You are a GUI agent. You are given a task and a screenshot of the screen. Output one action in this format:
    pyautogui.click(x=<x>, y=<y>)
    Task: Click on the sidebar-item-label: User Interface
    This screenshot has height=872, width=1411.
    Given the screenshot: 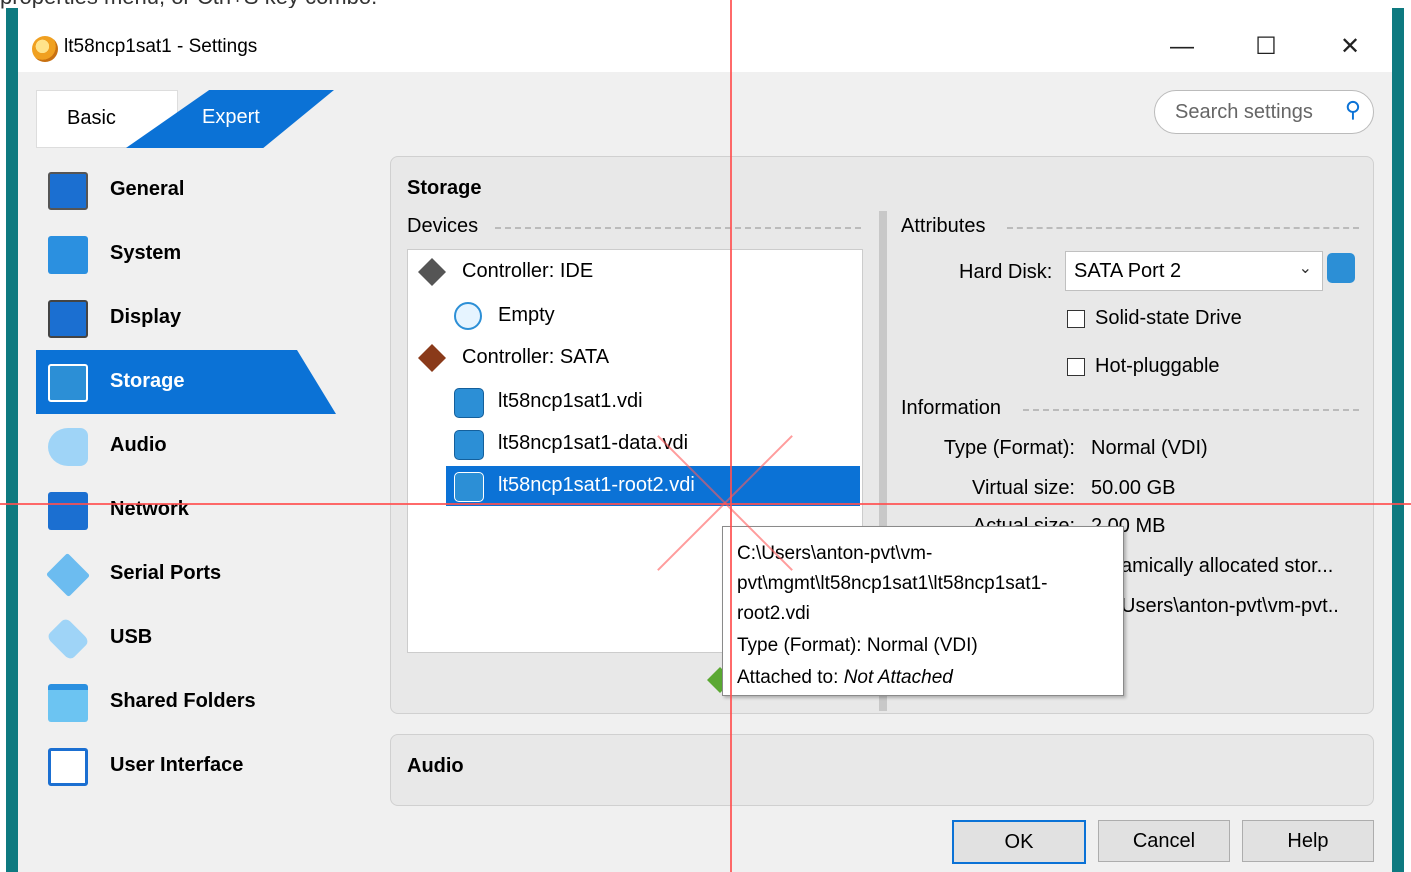 What is the action you would take?
    pyautogui.click(x=177, y=765)
    